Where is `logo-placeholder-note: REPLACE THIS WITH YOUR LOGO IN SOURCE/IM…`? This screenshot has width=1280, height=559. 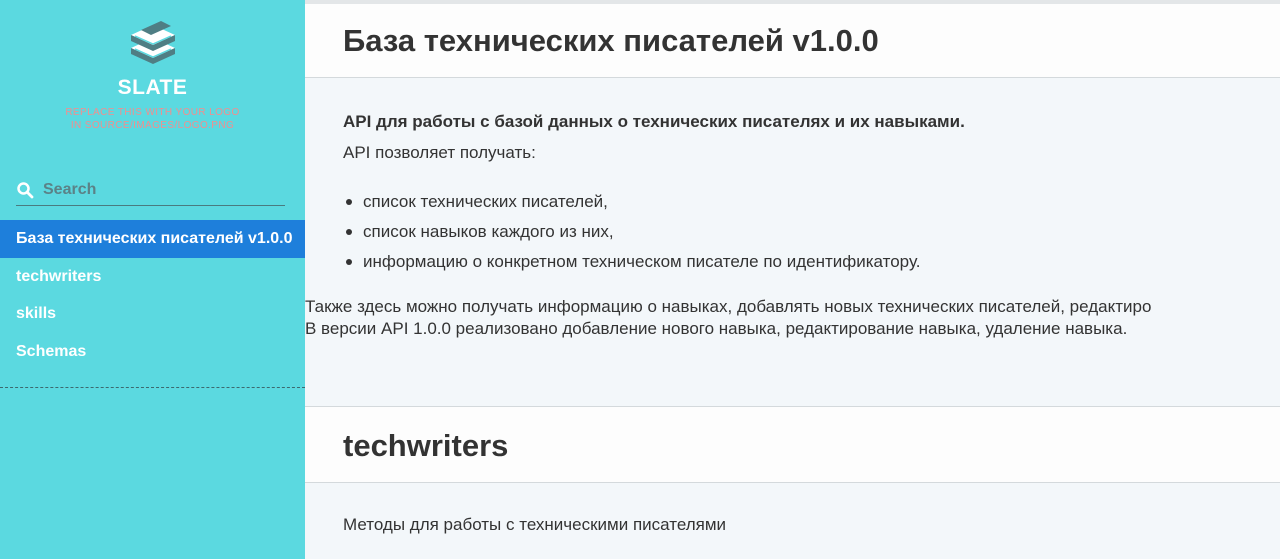 logo-placeholder-note: REPLACE THIS WITH YOUR LOGO IN SOURCE/IM… is located at coordinates (152, 119).